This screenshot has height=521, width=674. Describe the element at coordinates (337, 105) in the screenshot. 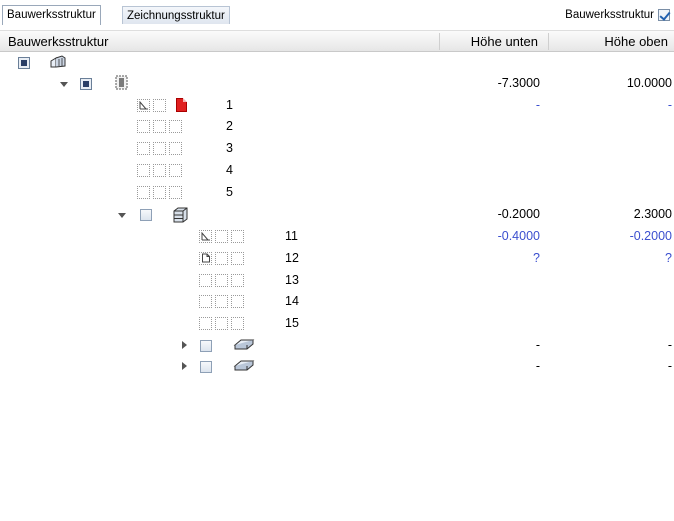

I see `layer-row: 1 - -` at that location.